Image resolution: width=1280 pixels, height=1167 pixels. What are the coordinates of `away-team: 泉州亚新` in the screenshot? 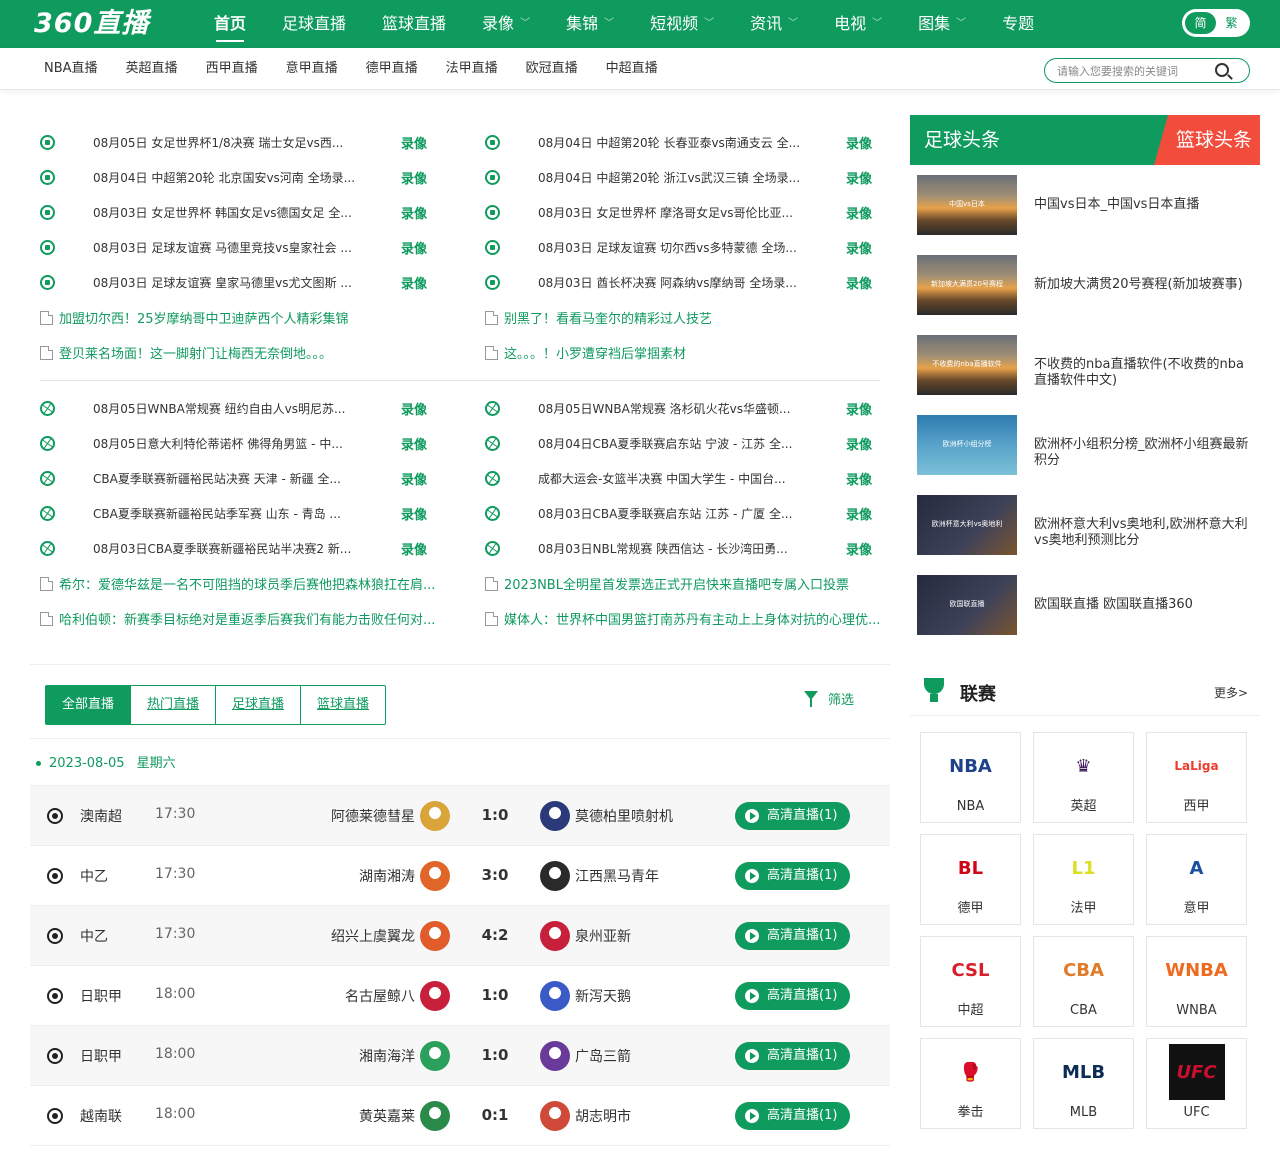 It's located at (603, 936).